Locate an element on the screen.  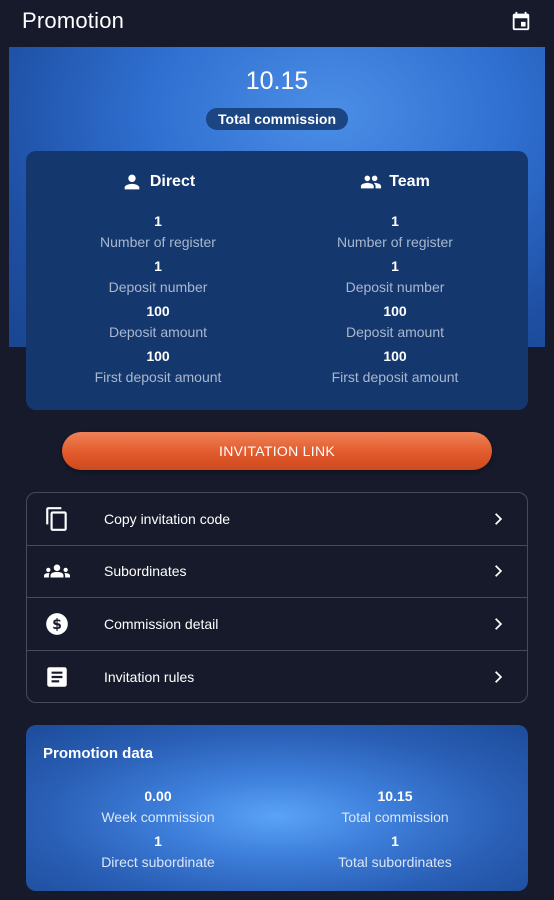
menu-item-label: Subordinates is located at coordinates (145, 571).